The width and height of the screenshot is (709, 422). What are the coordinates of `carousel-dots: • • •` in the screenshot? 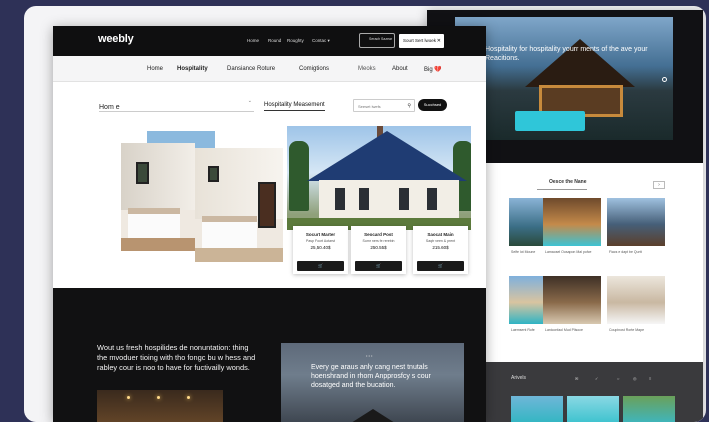 It's located at (369, 355).